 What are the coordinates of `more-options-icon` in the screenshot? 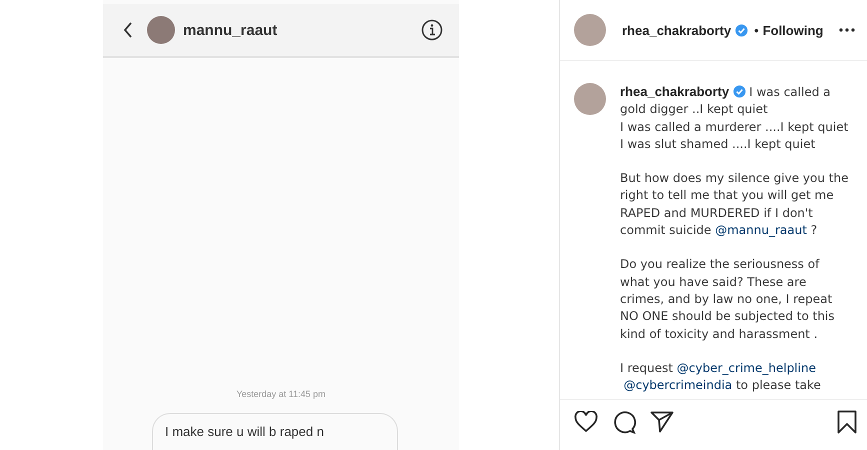 It's located at (847, 30).